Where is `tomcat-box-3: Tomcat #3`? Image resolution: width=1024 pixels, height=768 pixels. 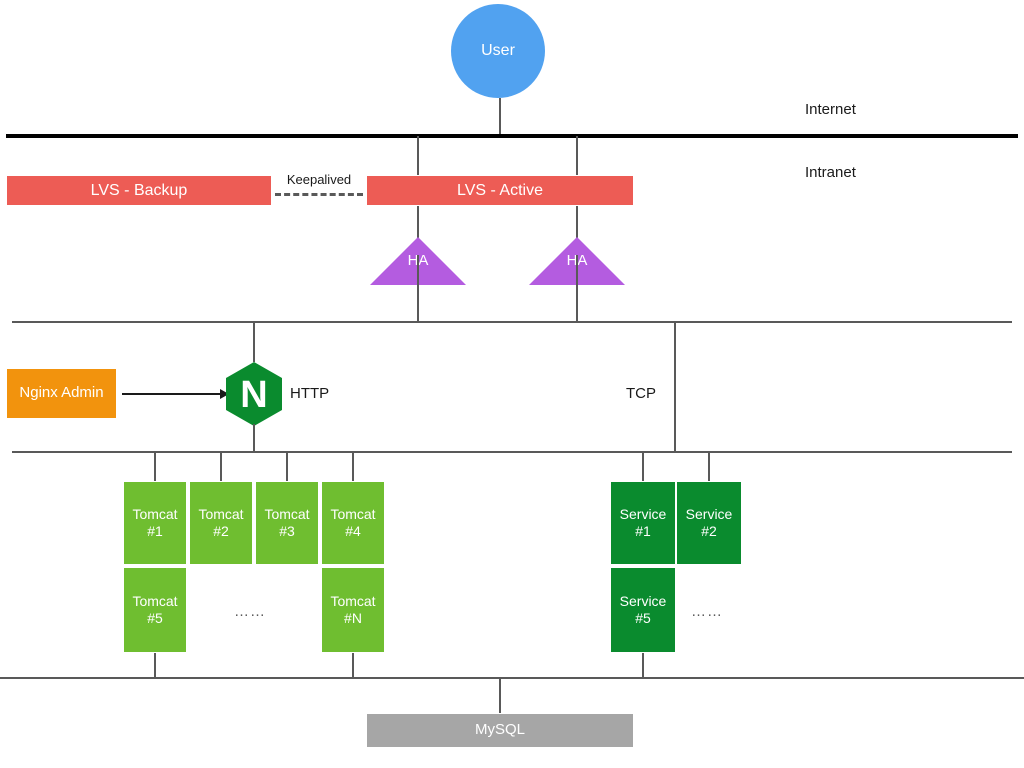 tomcat-box-3: Tomcat #3 is located at coordinates (287, 523).